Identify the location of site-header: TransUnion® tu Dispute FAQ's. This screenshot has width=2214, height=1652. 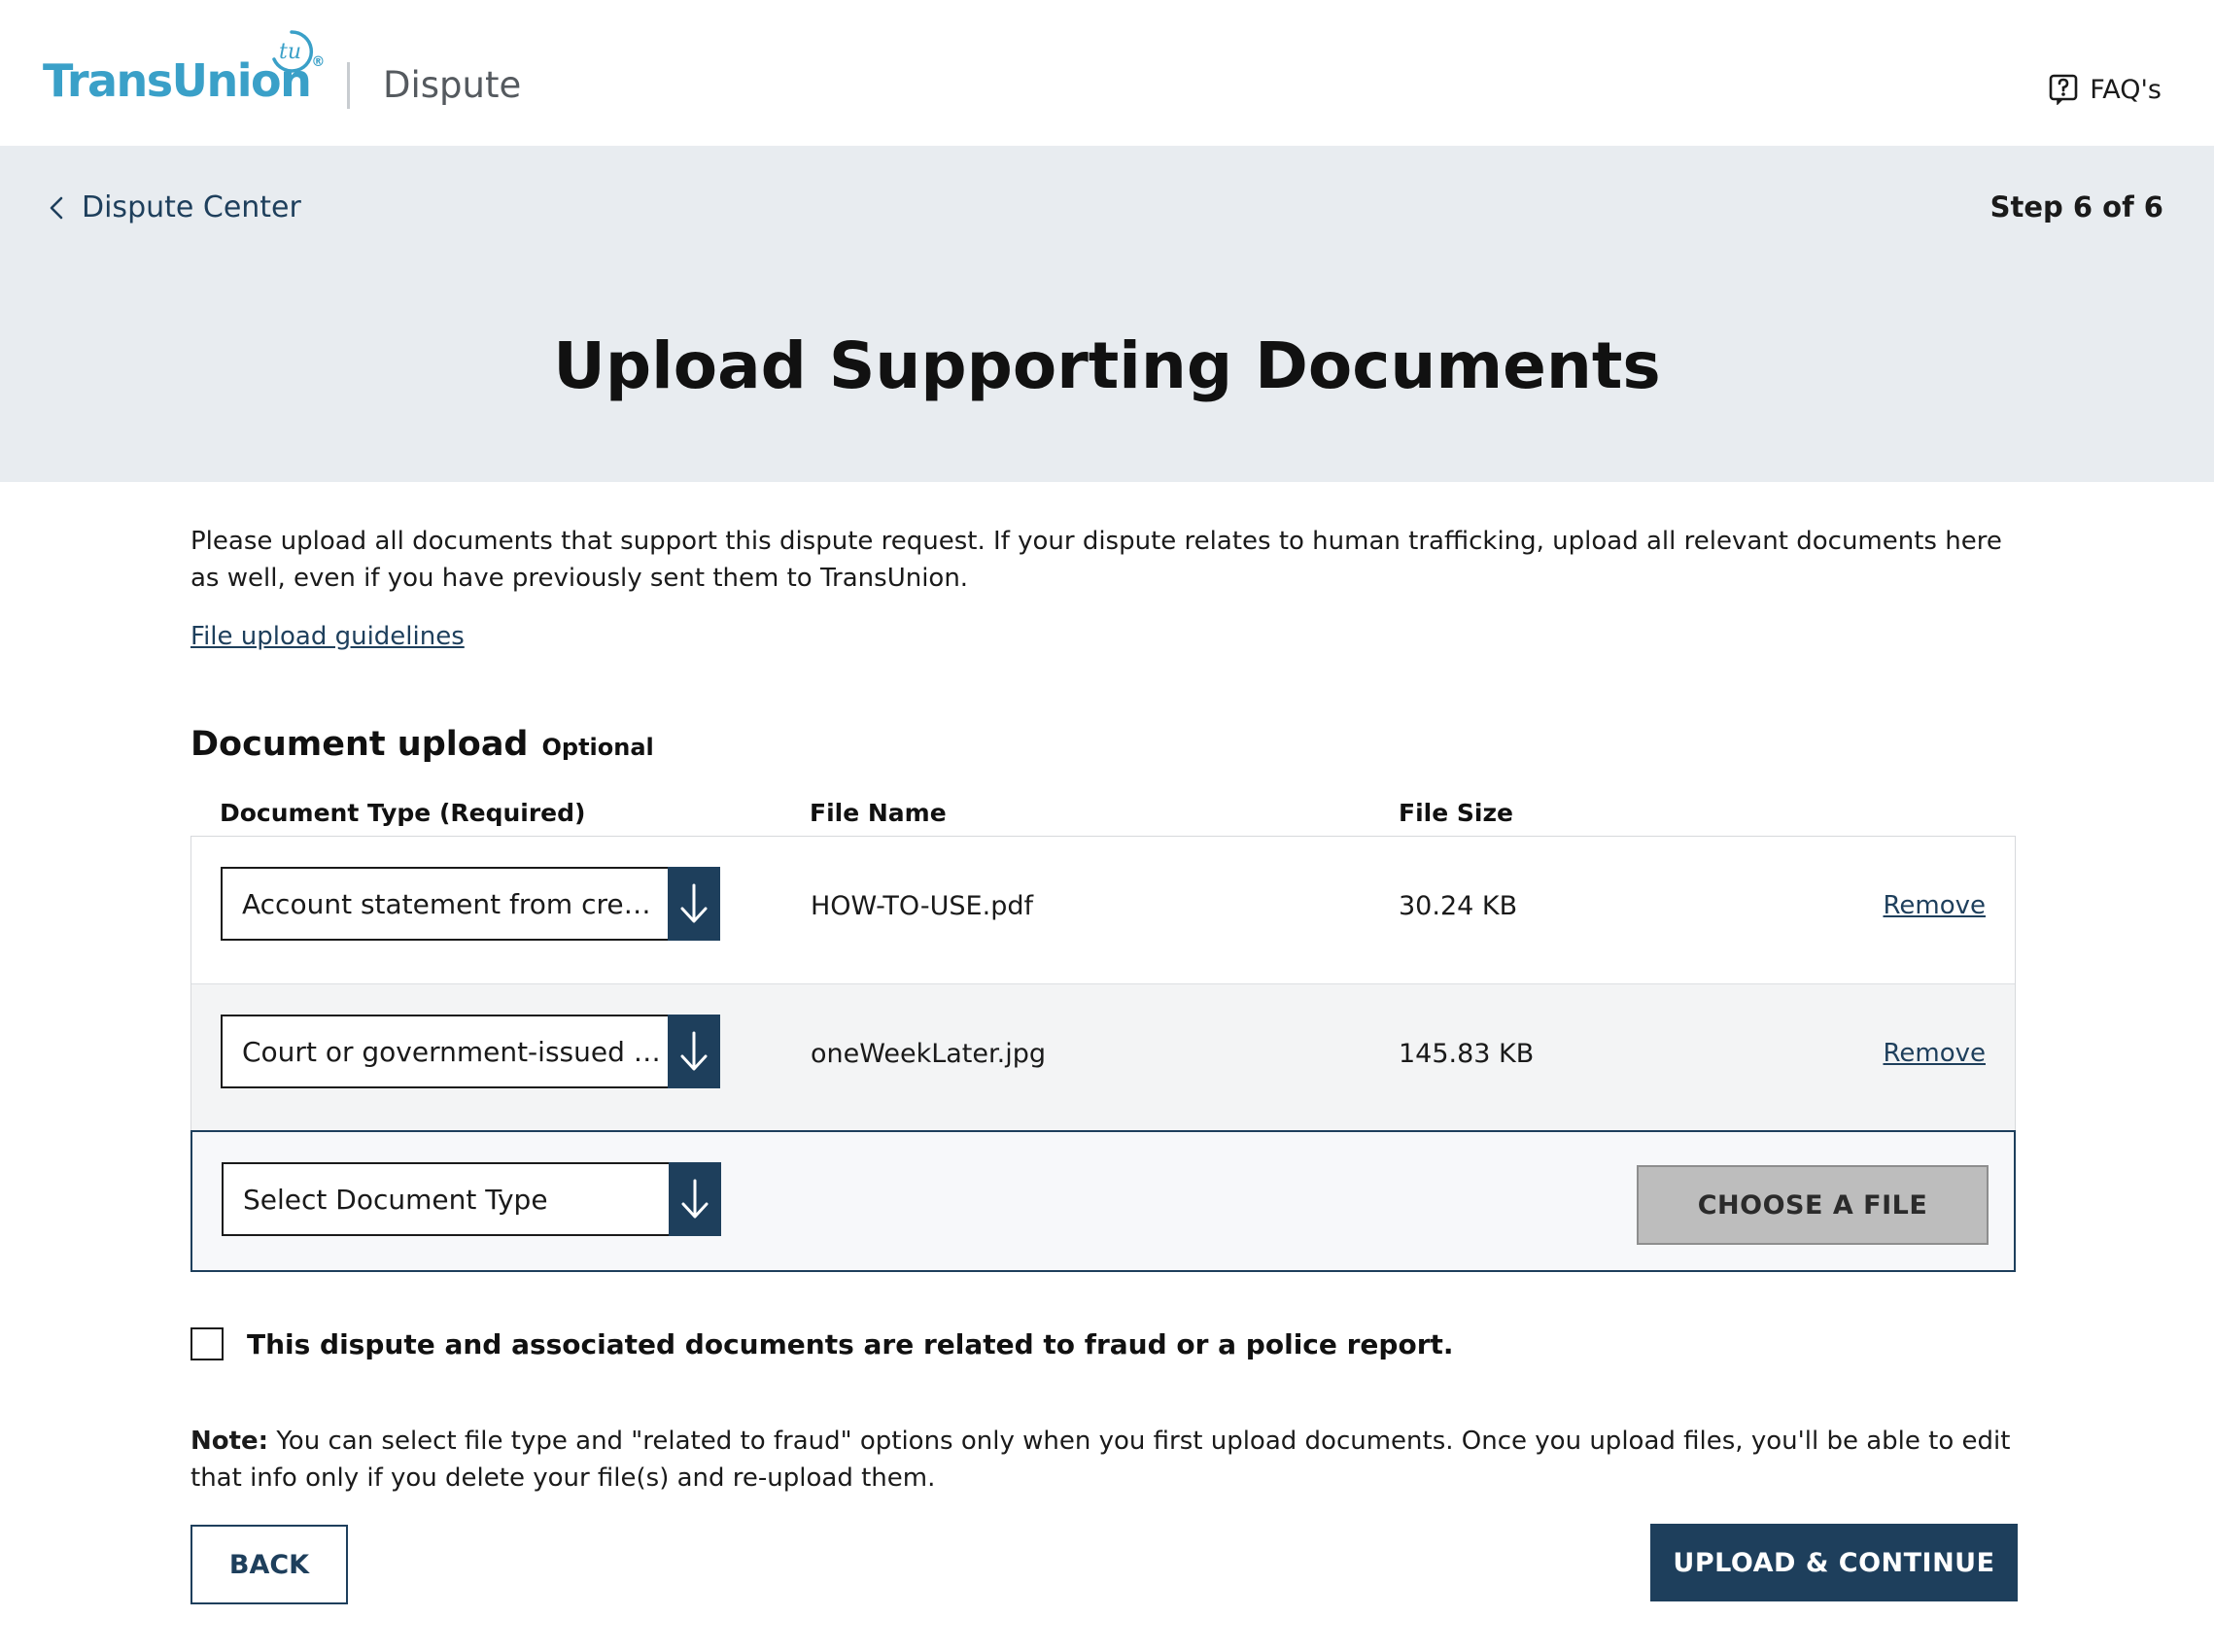
(1107, 73).